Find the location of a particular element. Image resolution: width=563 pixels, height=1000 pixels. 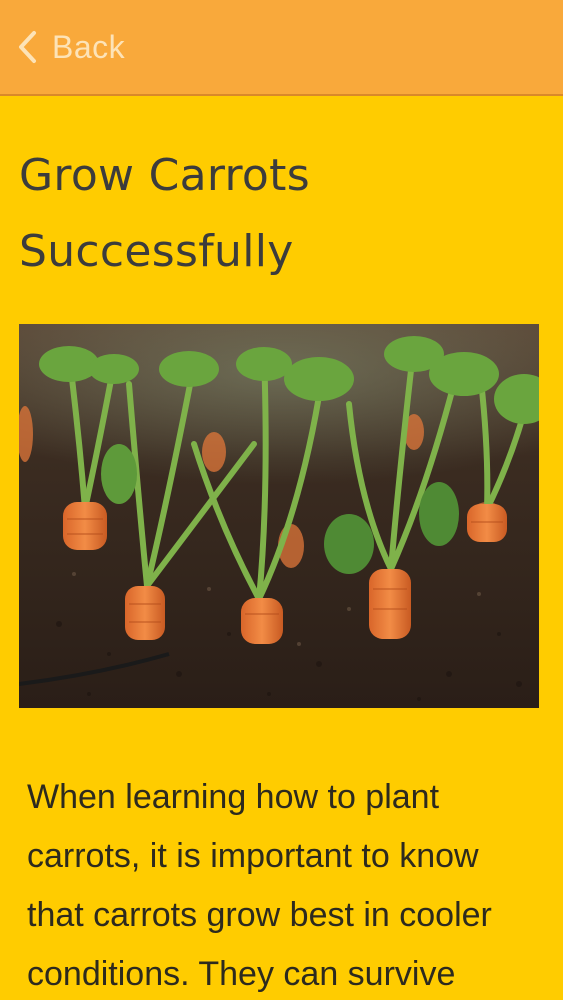

back-label: Back is located at coordinates (89, 46).